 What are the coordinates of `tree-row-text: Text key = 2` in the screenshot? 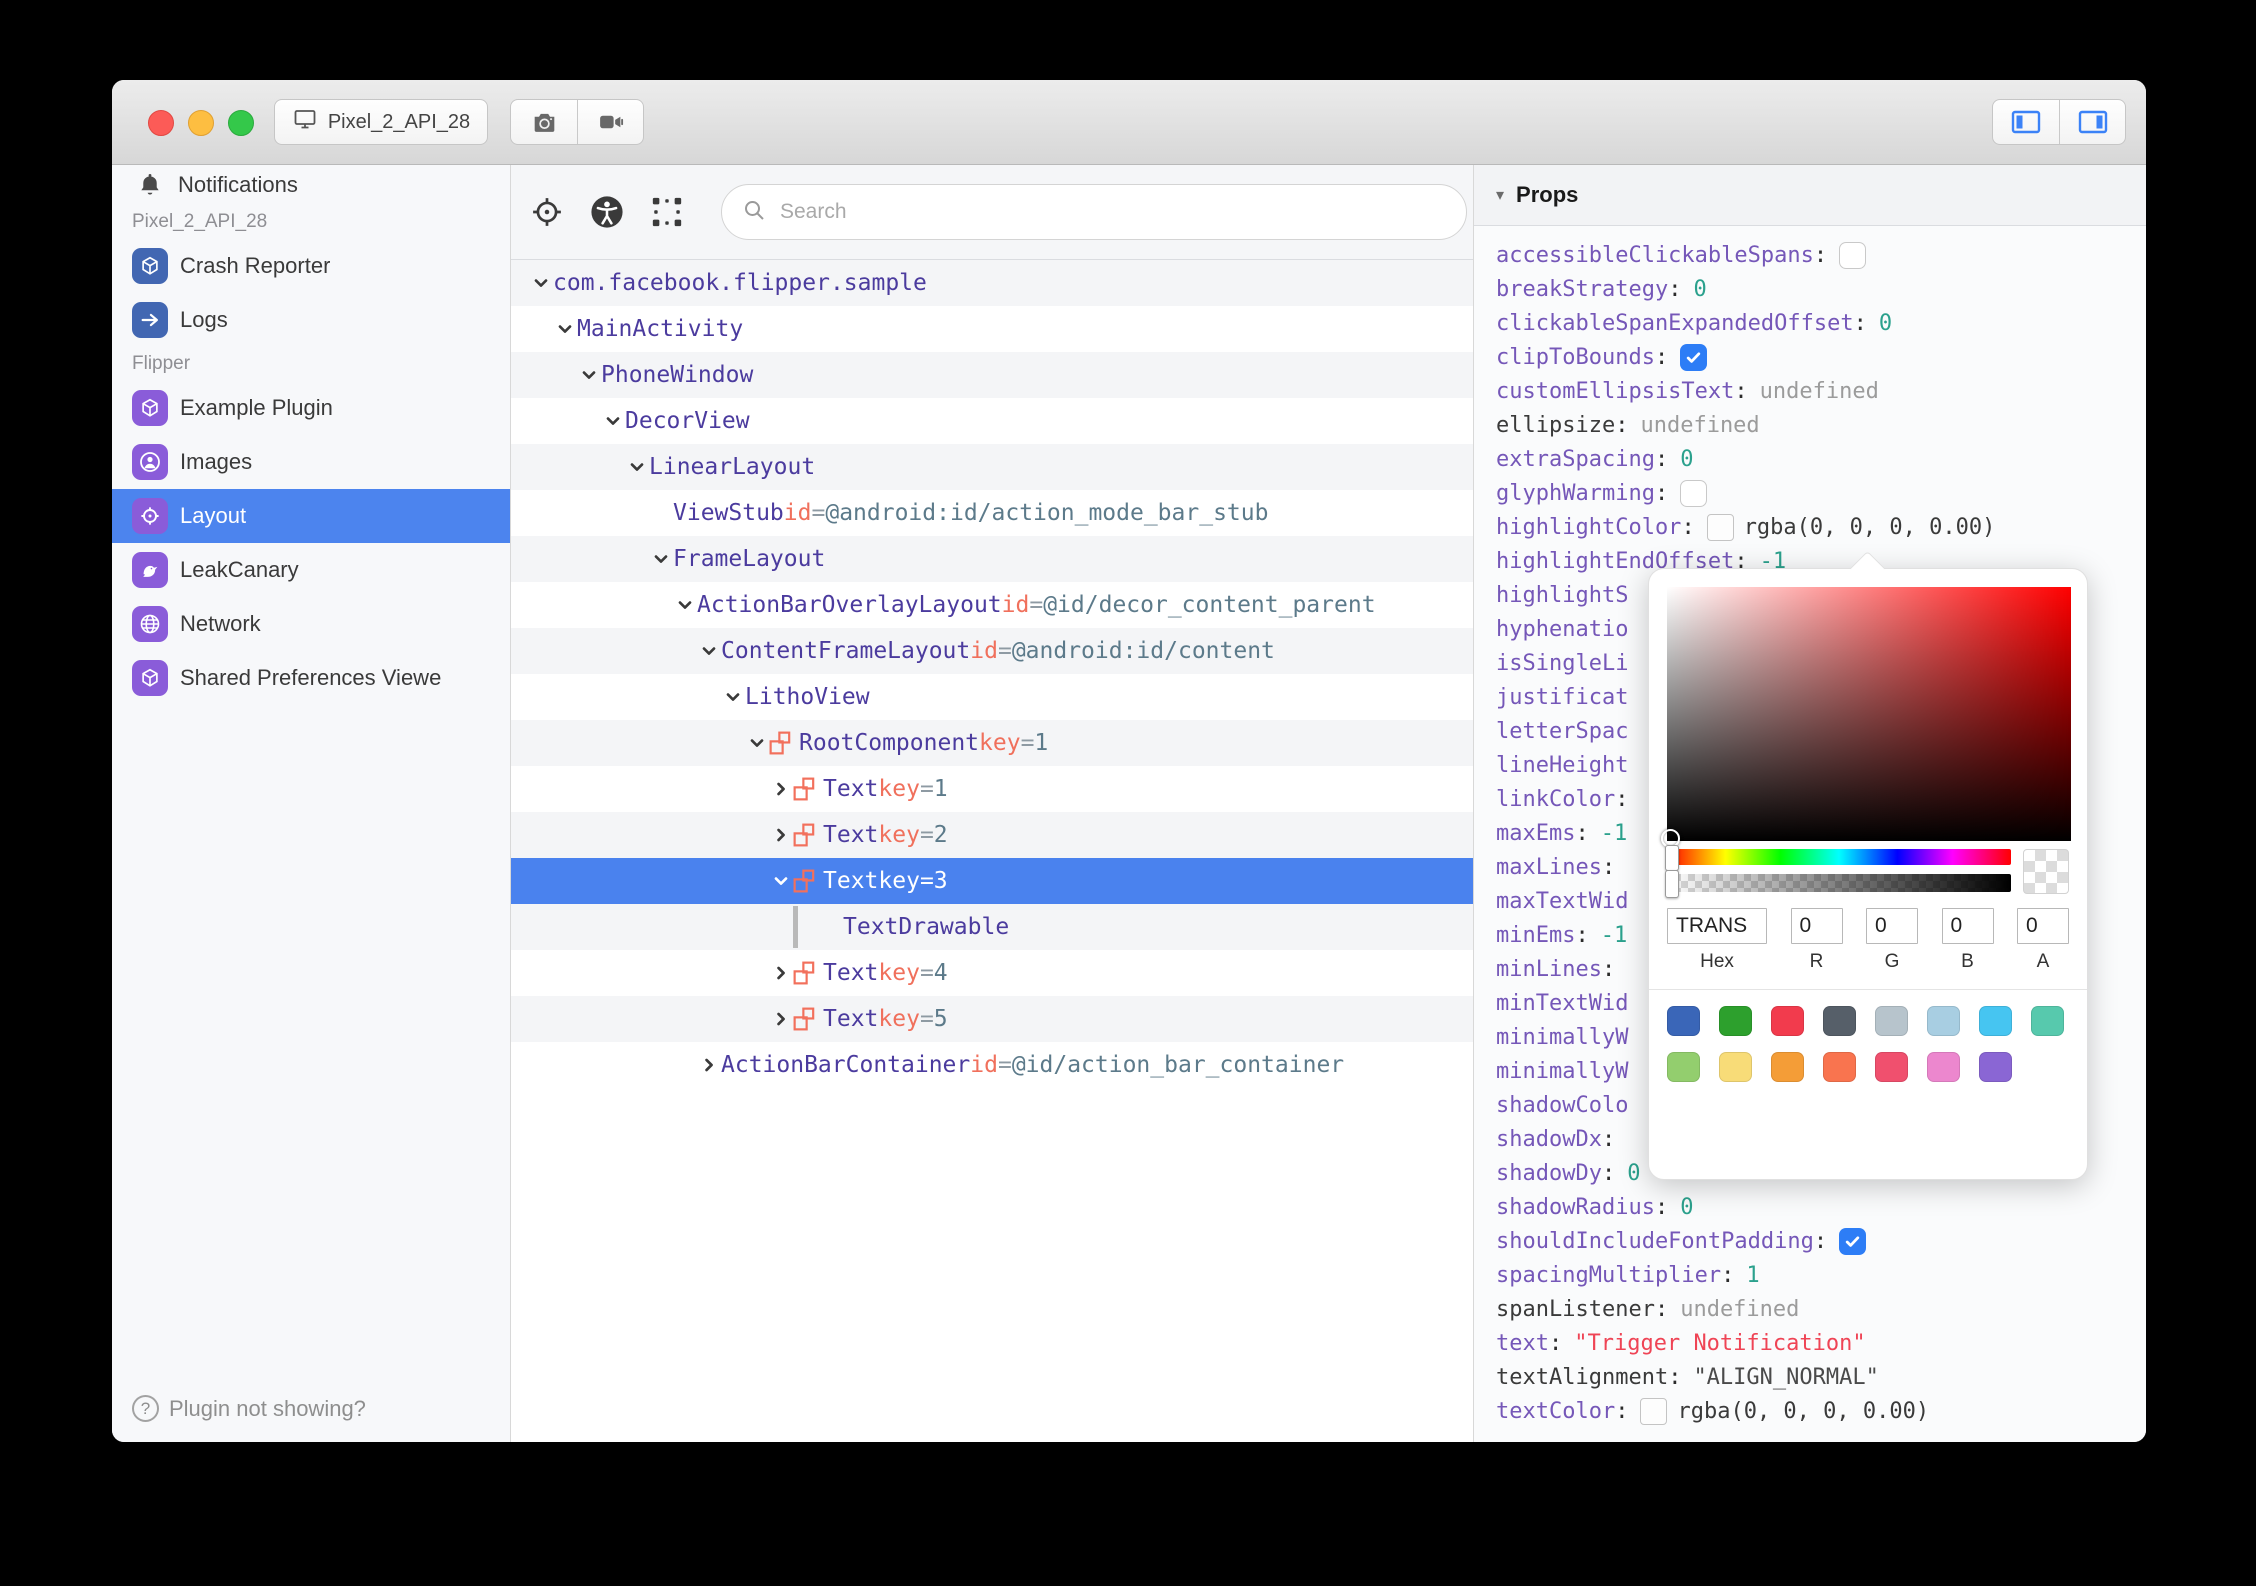 It's located at (992, 835).